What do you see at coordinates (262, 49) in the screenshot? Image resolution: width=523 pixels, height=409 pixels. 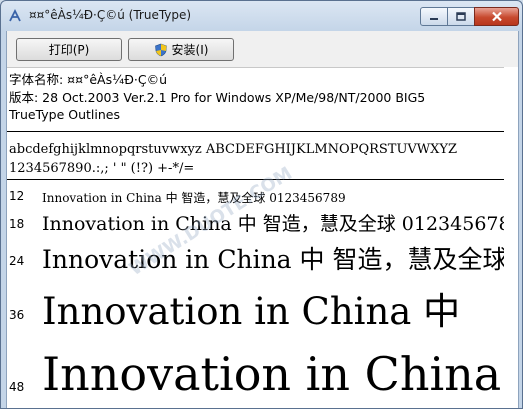 I see `toolbar: 打印(P) 安装(I)` at bounding box center [262, 49].